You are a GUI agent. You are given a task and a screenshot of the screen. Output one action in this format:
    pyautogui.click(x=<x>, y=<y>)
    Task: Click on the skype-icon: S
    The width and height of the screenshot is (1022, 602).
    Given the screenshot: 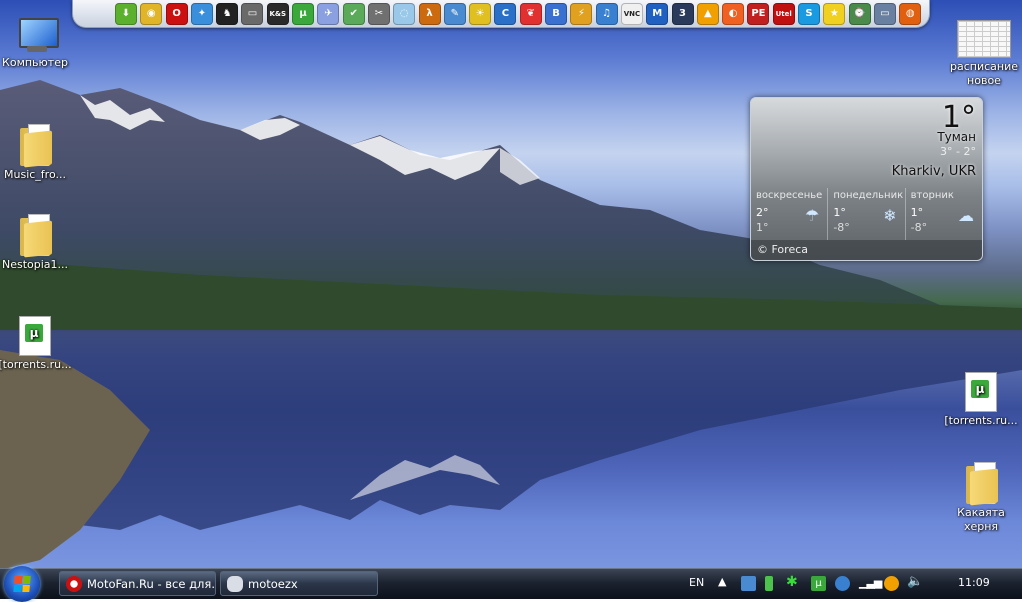 What is the action you would take?
    pyautogui.click(x=809, y=13)
    